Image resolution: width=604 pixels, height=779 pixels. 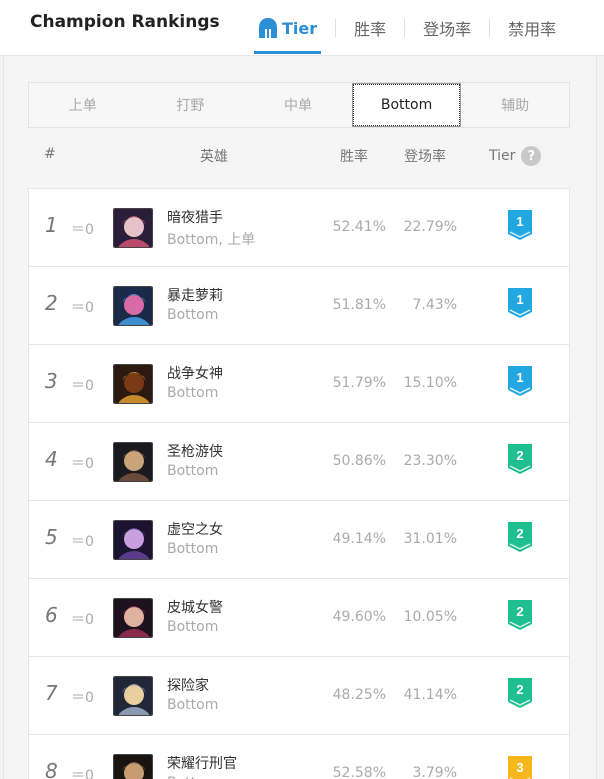 I want to click on champion-name: 战争女神, so click(x=195, y=373).